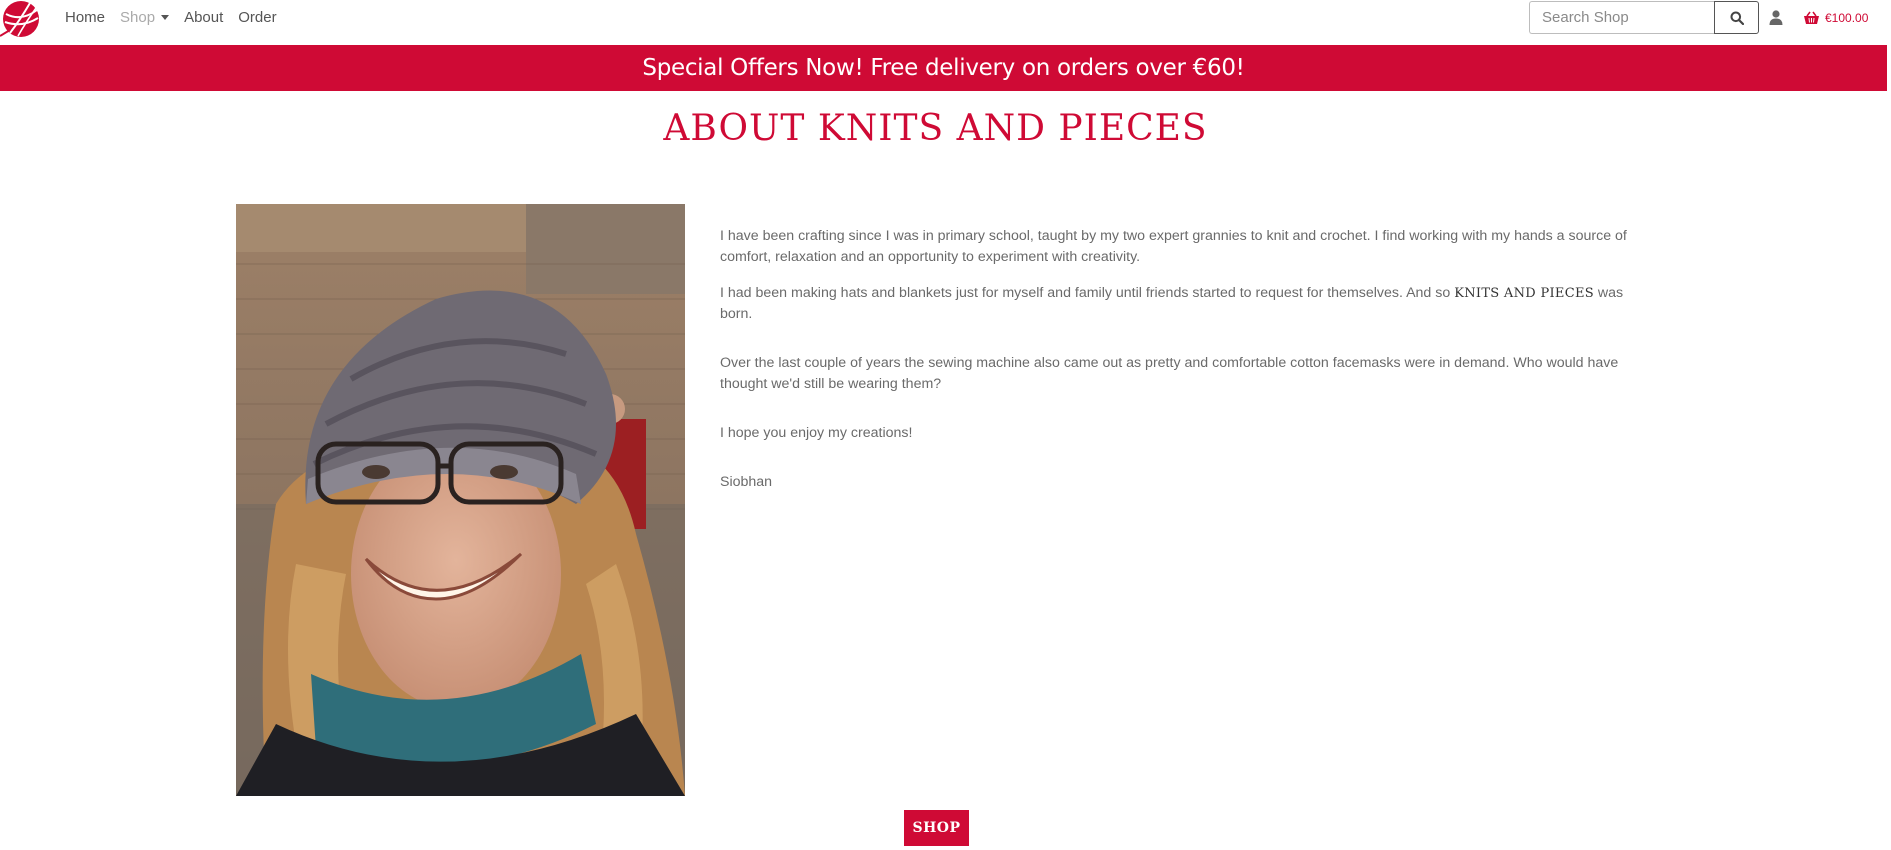 This screenshot has width=1891, height=850. I want to click on shop-button: SHOP, so click(936, 828).